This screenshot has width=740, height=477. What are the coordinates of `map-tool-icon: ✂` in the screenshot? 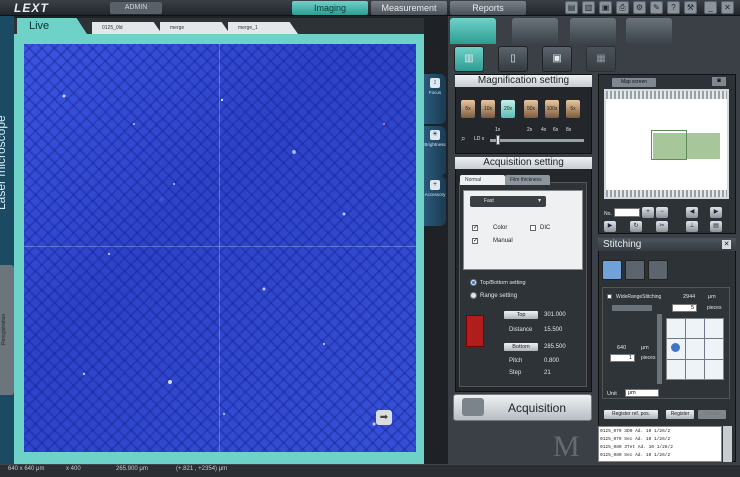 It's located at (662, 226).